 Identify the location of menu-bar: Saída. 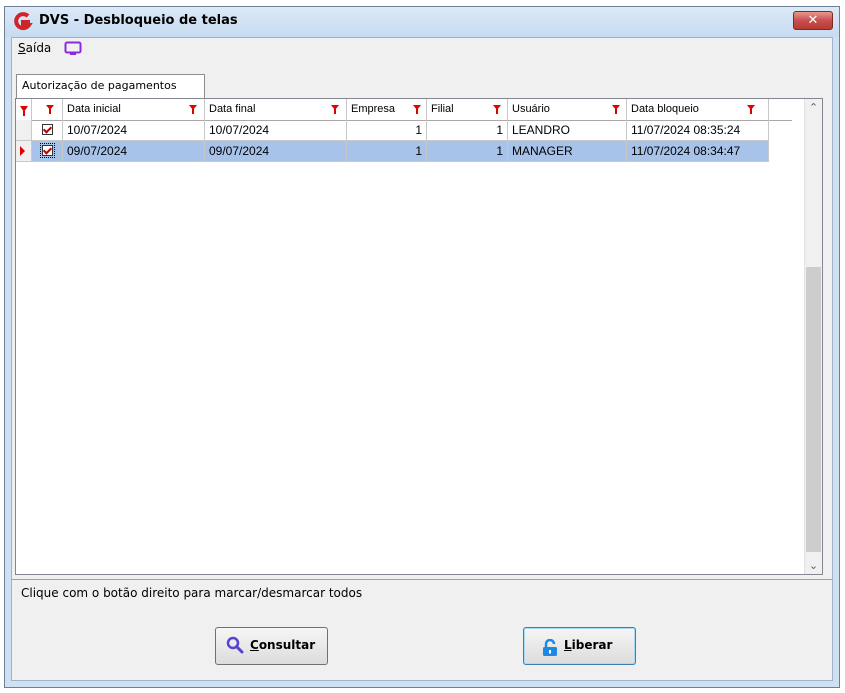
(422, 49).